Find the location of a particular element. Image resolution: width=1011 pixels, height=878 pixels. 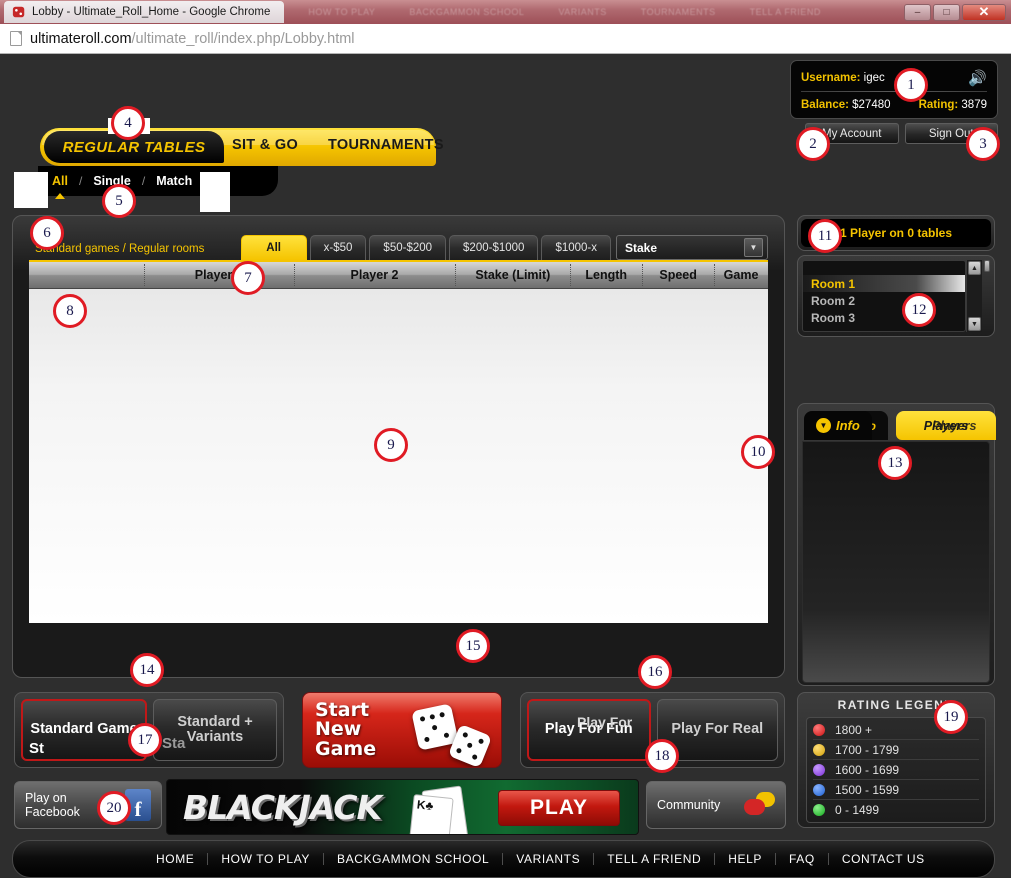

stake-filter-under-50: x-$50 is located at coordinates (338, 247).